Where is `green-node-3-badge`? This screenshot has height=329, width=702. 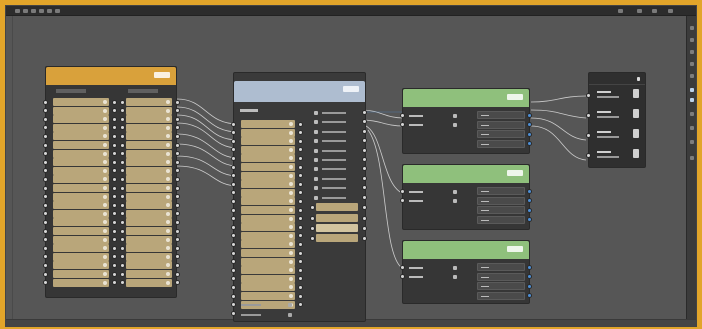
green-node-3-badge is located at coordinates (515, 249).